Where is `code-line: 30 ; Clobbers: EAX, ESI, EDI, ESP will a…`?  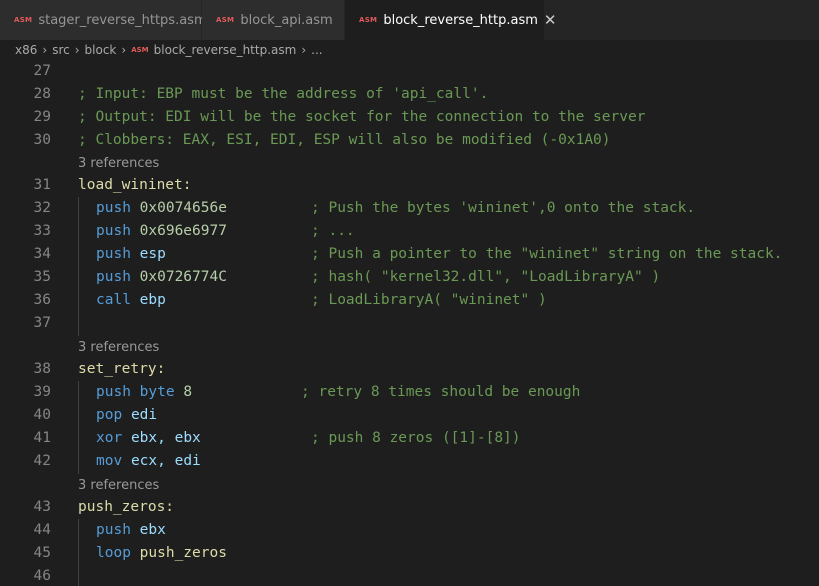 code-line: 30 ; Clobbers: EAX, ESI, EDI, ESP will a… is located at coordinates (409, 140).